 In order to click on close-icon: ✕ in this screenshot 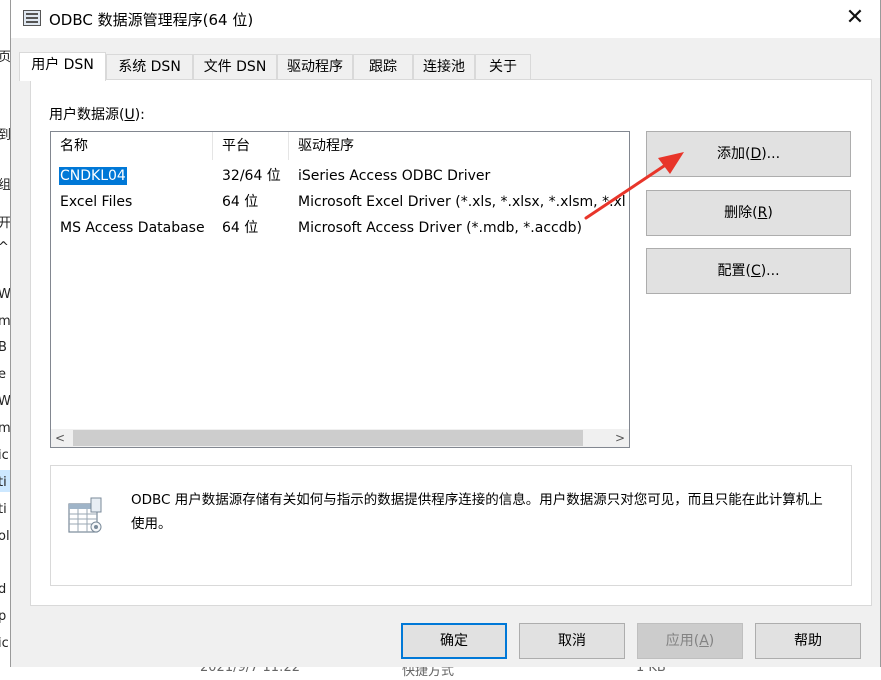, I will do `click(855, 18)`.